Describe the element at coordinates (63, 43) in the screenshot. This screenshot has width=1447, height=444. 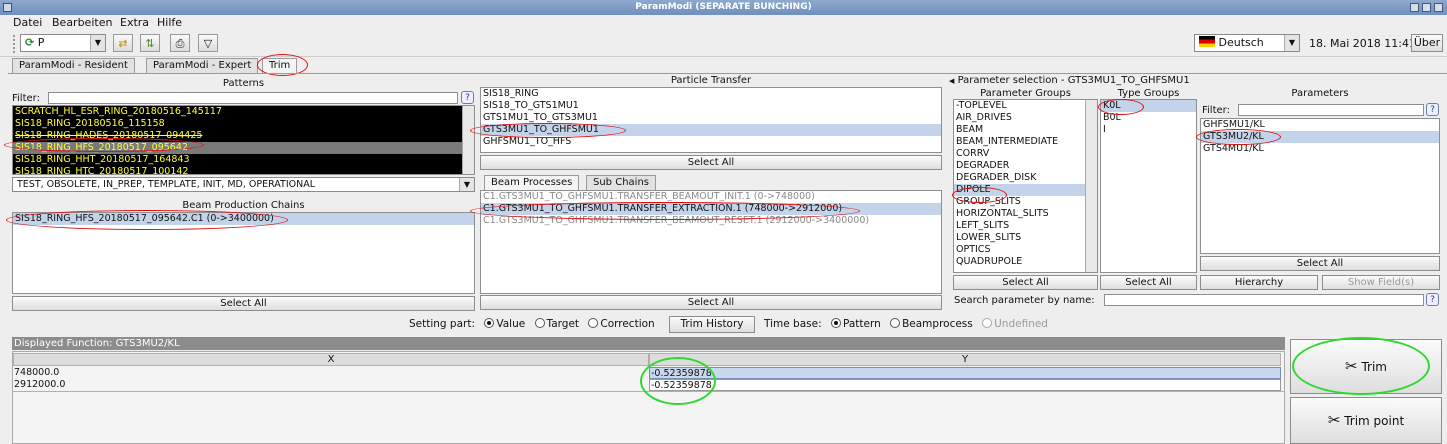
I see `selector-combo: ⟳ P ▼` at that location.